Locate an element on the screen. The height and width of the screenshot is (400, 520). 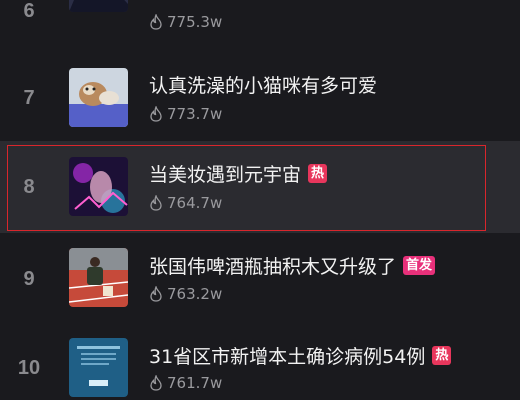
athlete-track-image is located at coordinates (98, 277).